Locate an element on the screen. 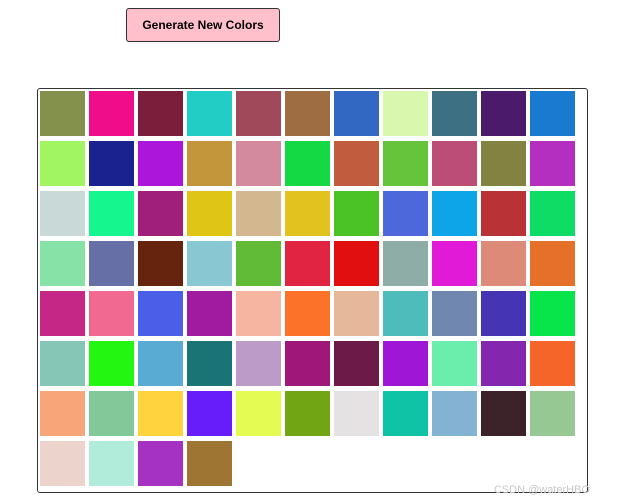  watermark-text: CSDN @waterHBO is located at coordinates (541, 490).